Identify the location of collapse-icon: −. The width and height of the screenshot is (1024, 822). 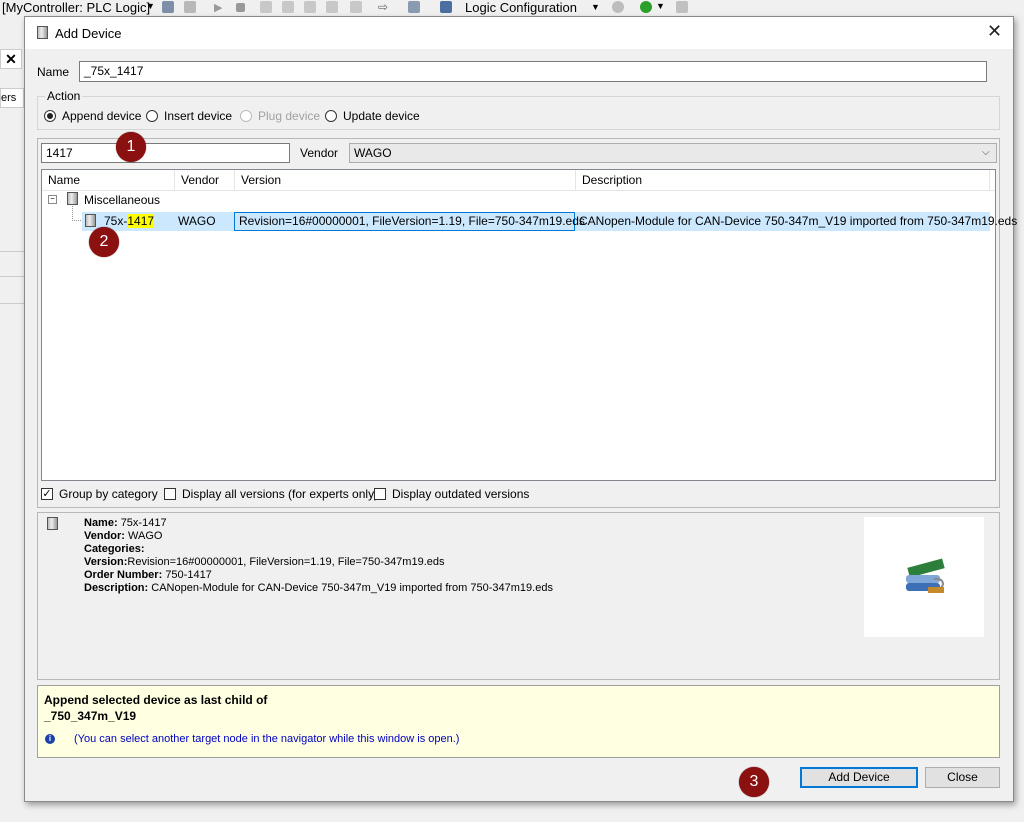
(52, 199).